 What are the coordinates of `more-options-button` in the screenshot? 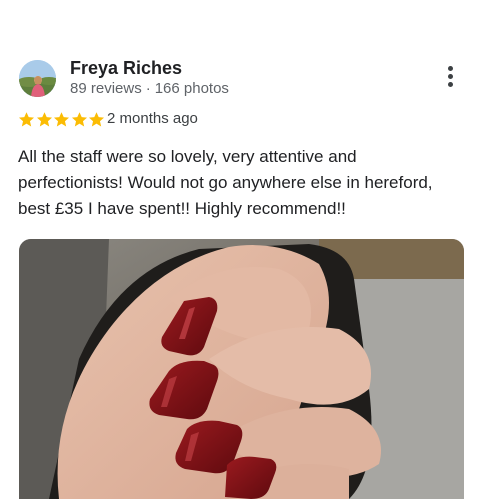 It's located at (450, 80).